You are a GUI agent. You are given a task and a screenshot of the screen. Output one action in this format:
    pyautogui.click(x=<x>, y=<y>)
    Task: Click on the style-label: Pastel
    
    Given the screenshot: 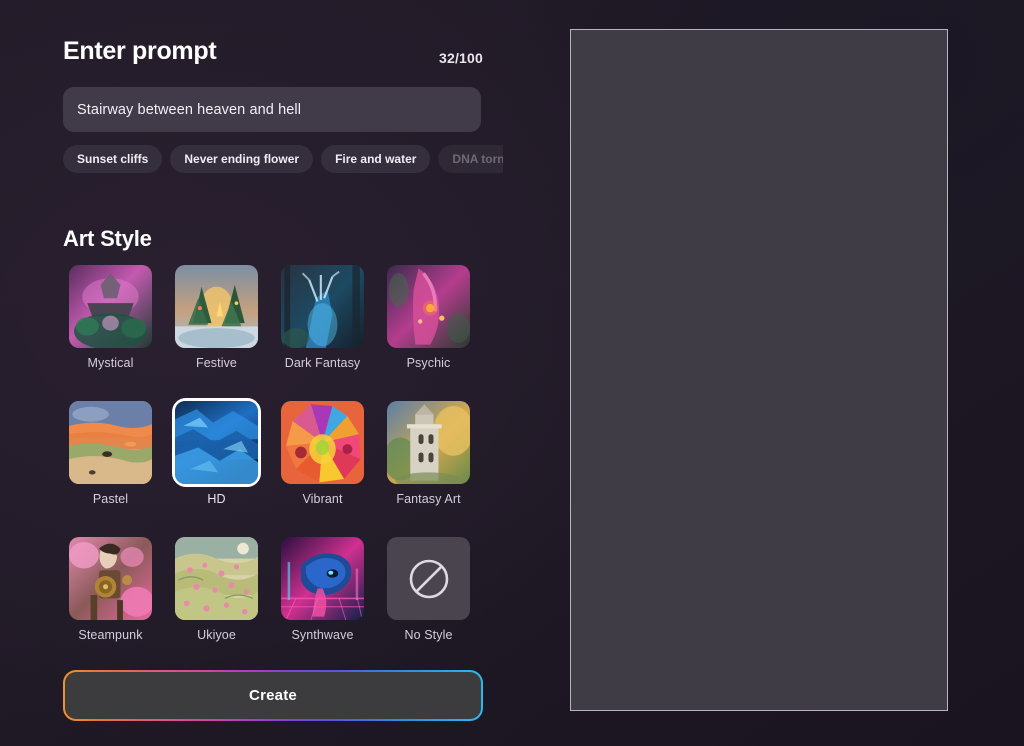 What is the action you would take?
    pyautogui.click(x=110, y=499)
    